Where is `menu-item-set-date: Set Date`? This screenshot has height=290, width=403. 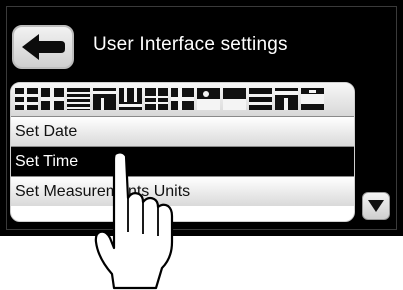 menu-item-set-date: Set Date is located at coordinates (182, 131).